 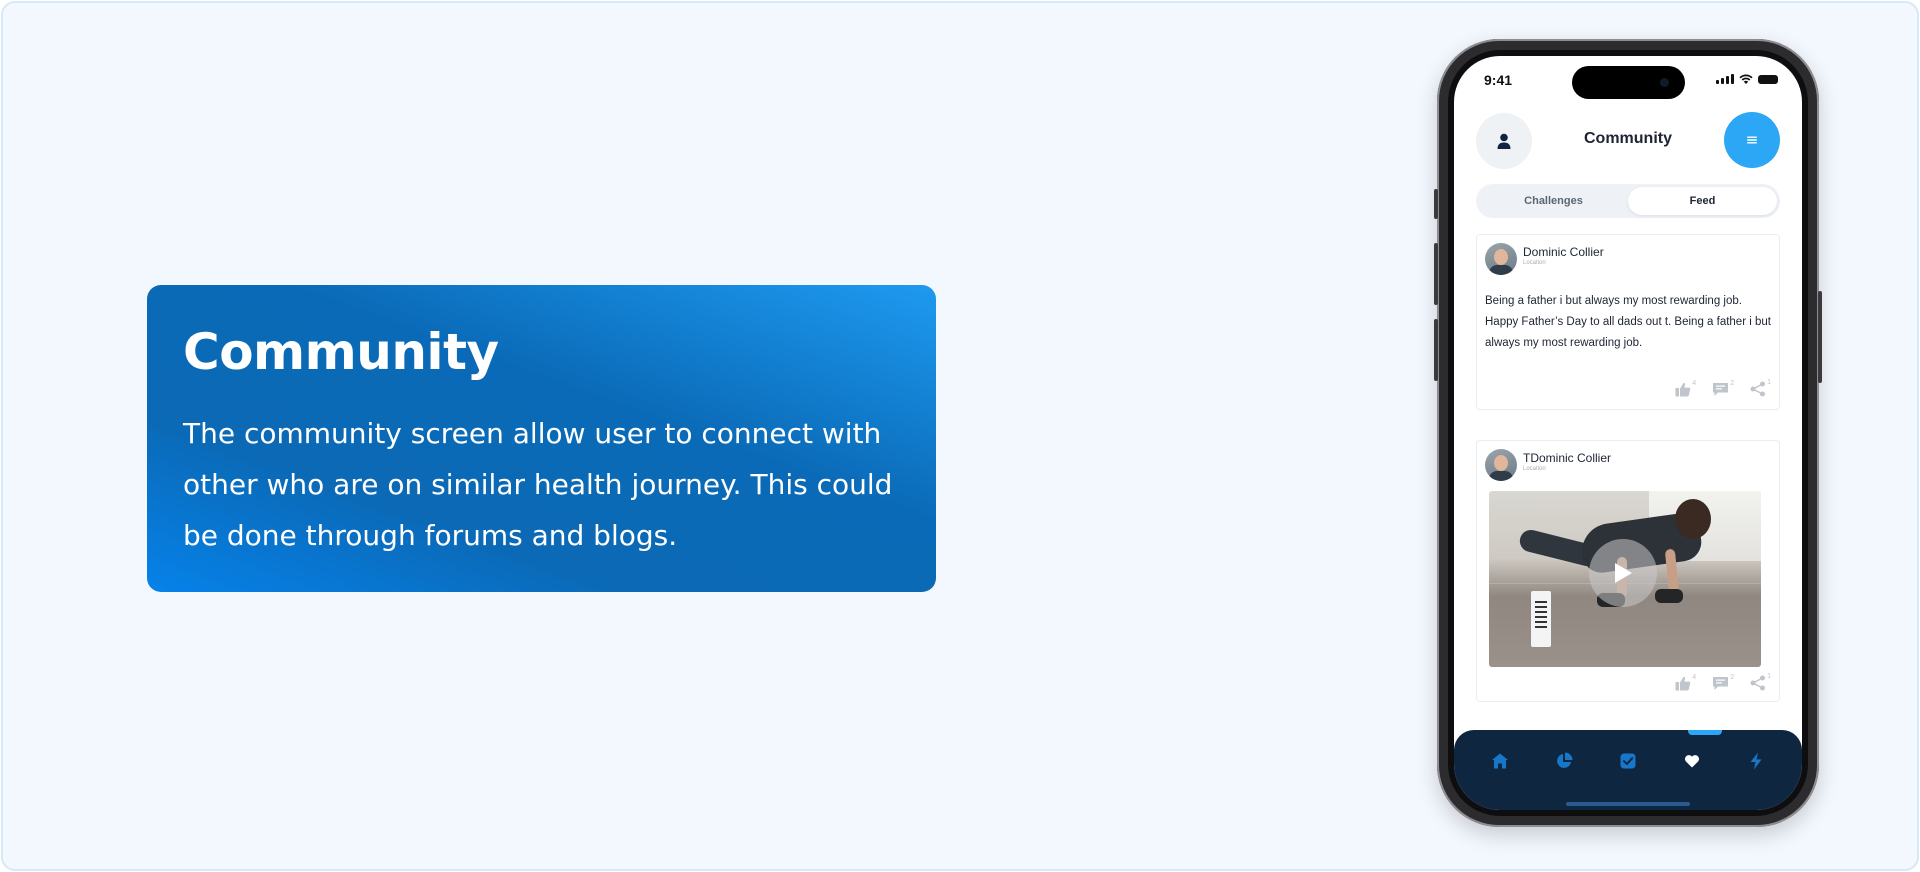 I want to click on play-button, so click(x=1623, y=573).